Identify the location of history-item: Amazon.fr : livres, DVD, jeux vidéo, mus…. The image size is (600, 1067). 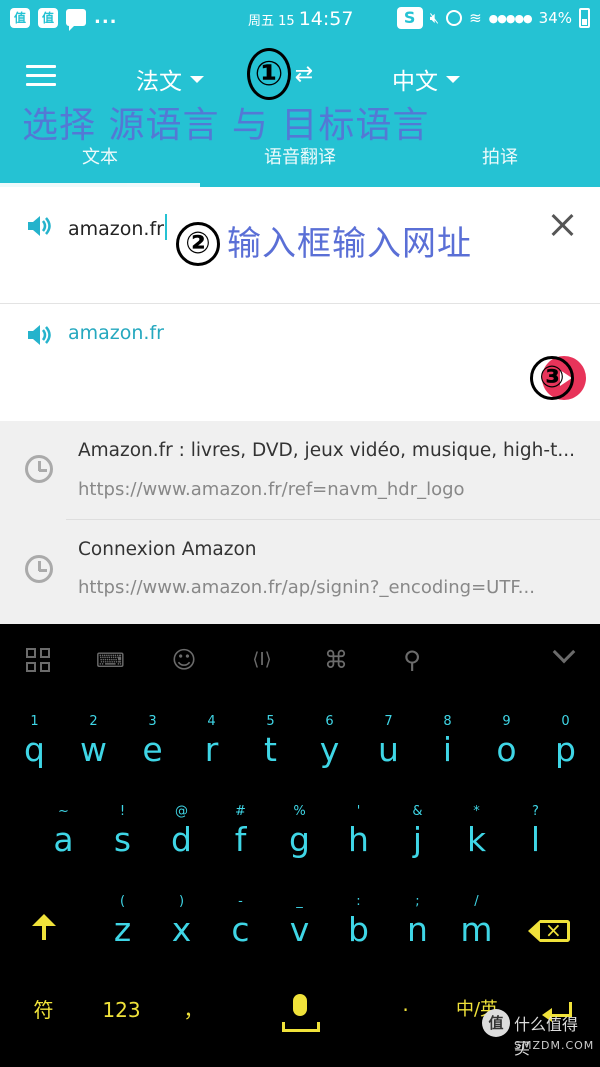
(300, 471).